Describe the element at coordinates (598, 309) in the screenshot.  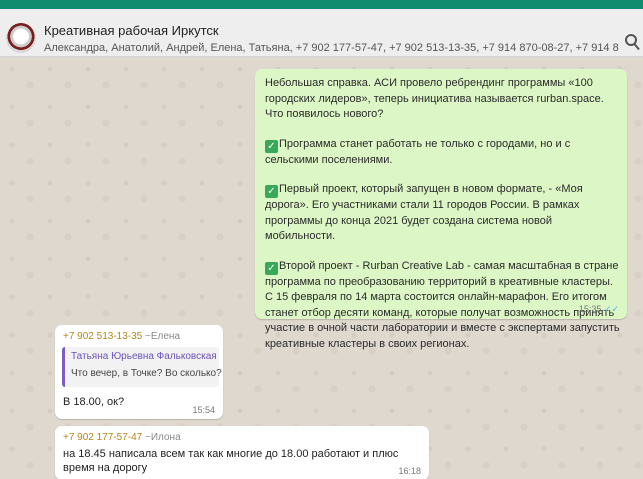
I see `message-time: 15:35 ✓✓` at that location.